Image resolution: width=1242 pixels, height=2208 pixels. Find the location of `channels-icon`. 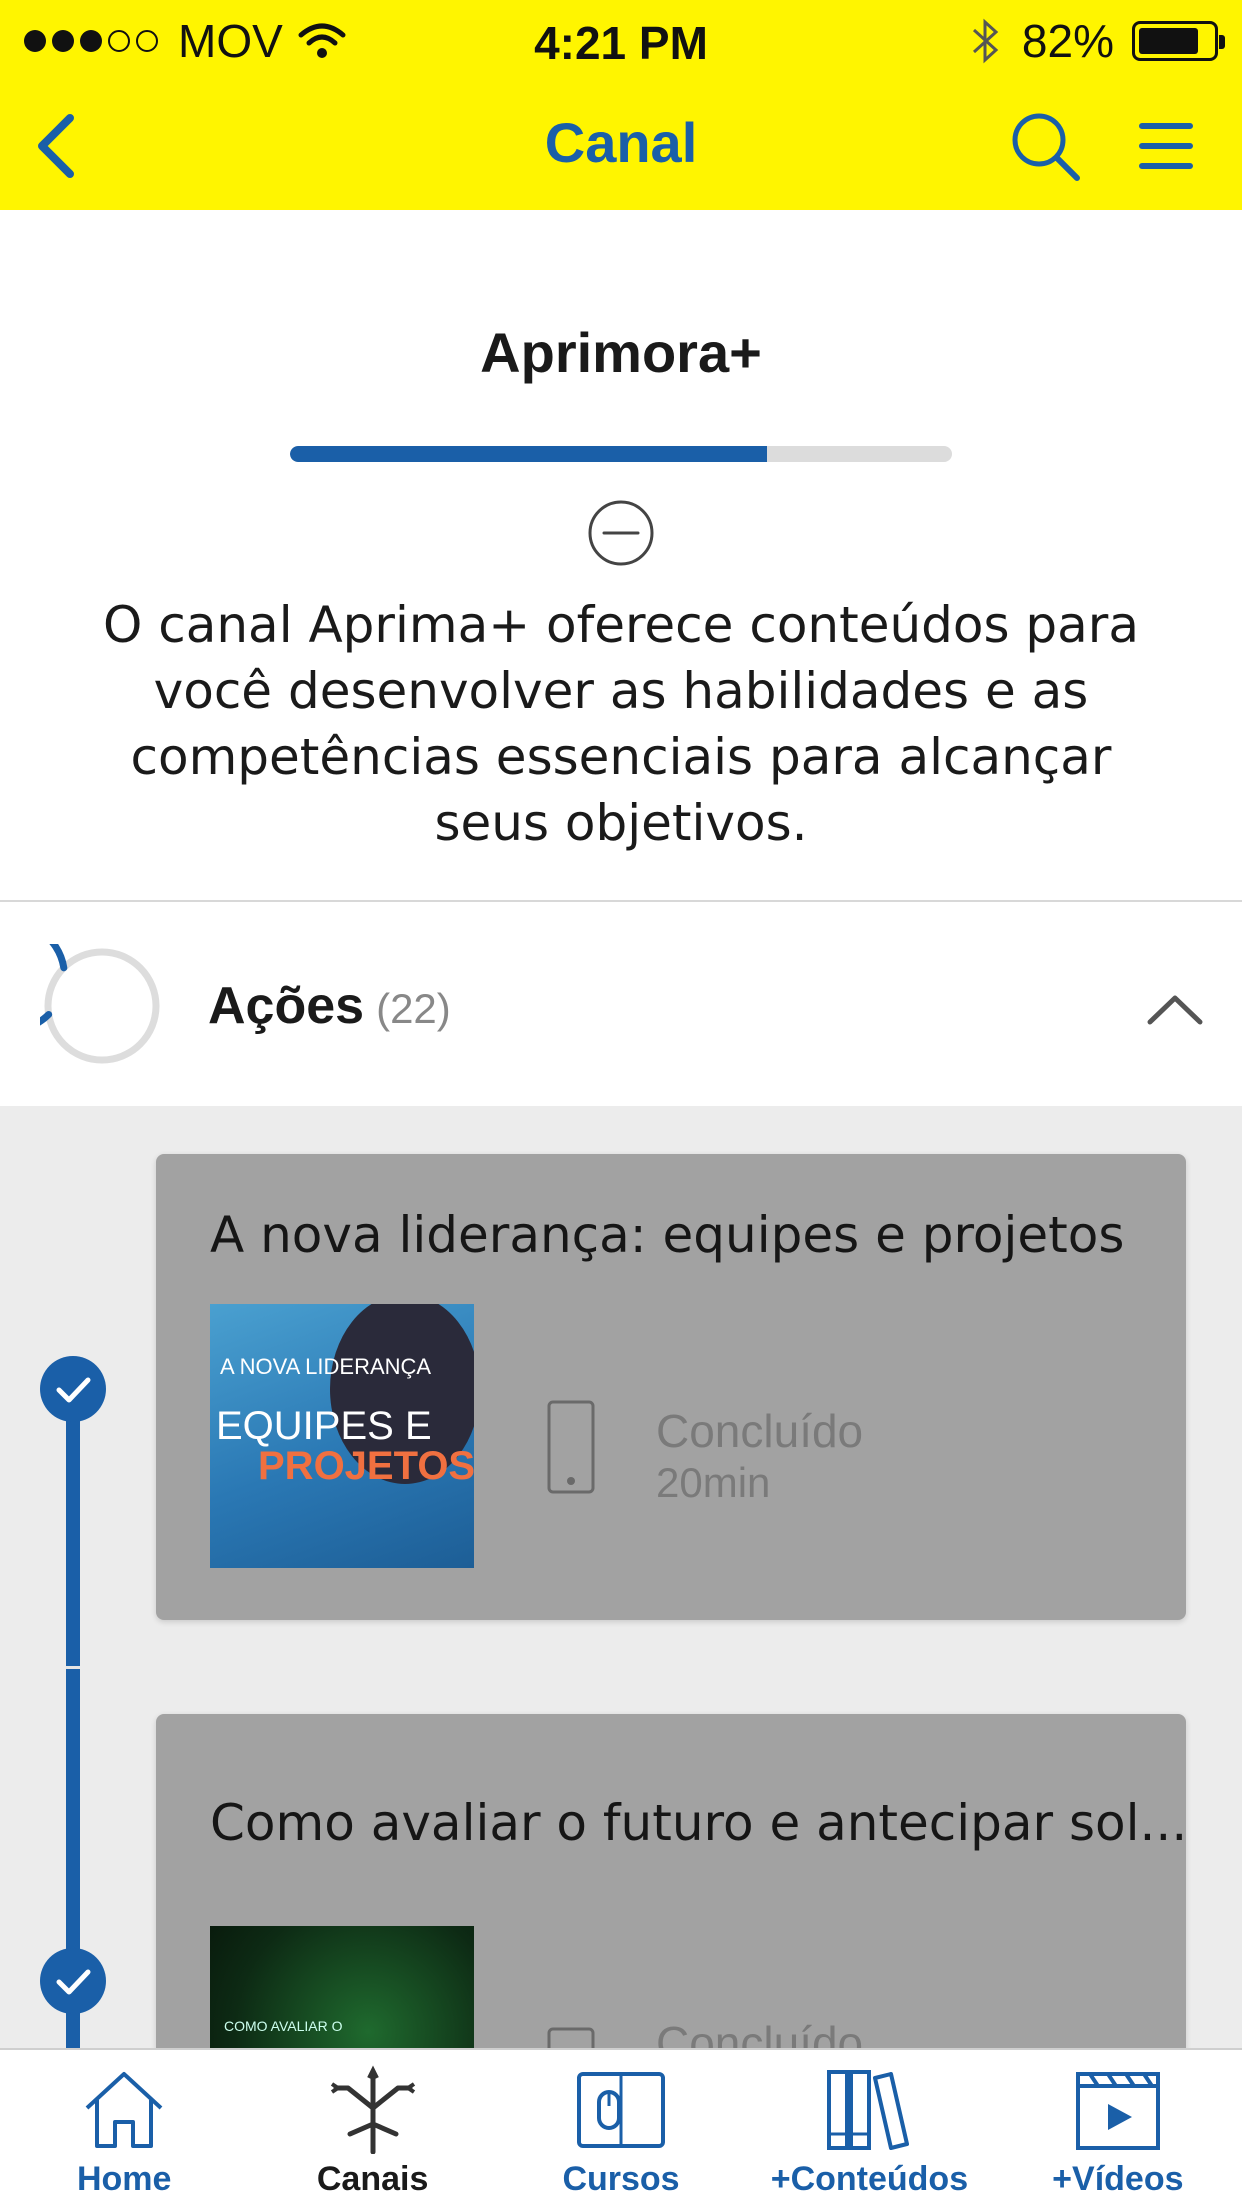

channels-icon is located at coordinates (372, 2109).